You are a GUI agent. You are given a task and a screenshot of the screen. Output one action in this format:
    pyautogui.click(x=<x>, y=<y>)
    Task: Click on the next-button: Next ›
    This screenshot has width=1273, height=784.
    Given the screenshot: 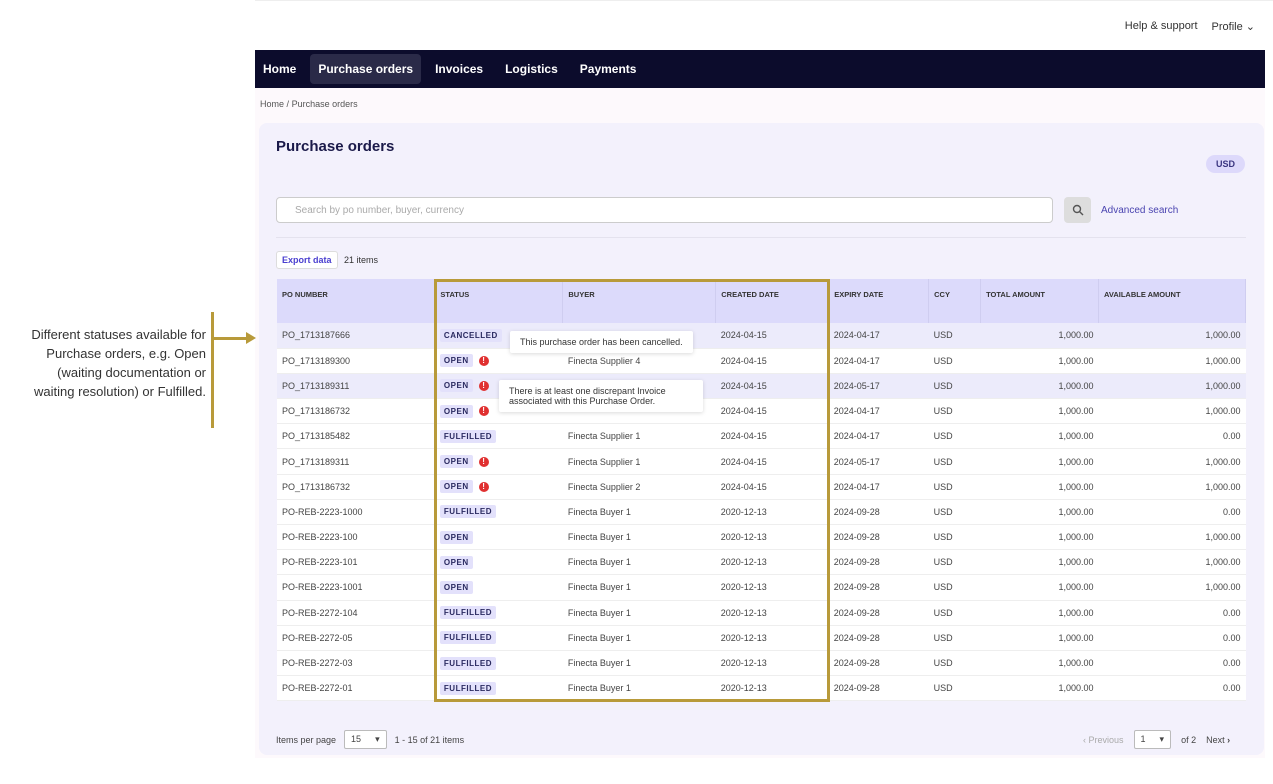 What is the action you would take?
    pyautogui.click(x=1218, y=740)
    